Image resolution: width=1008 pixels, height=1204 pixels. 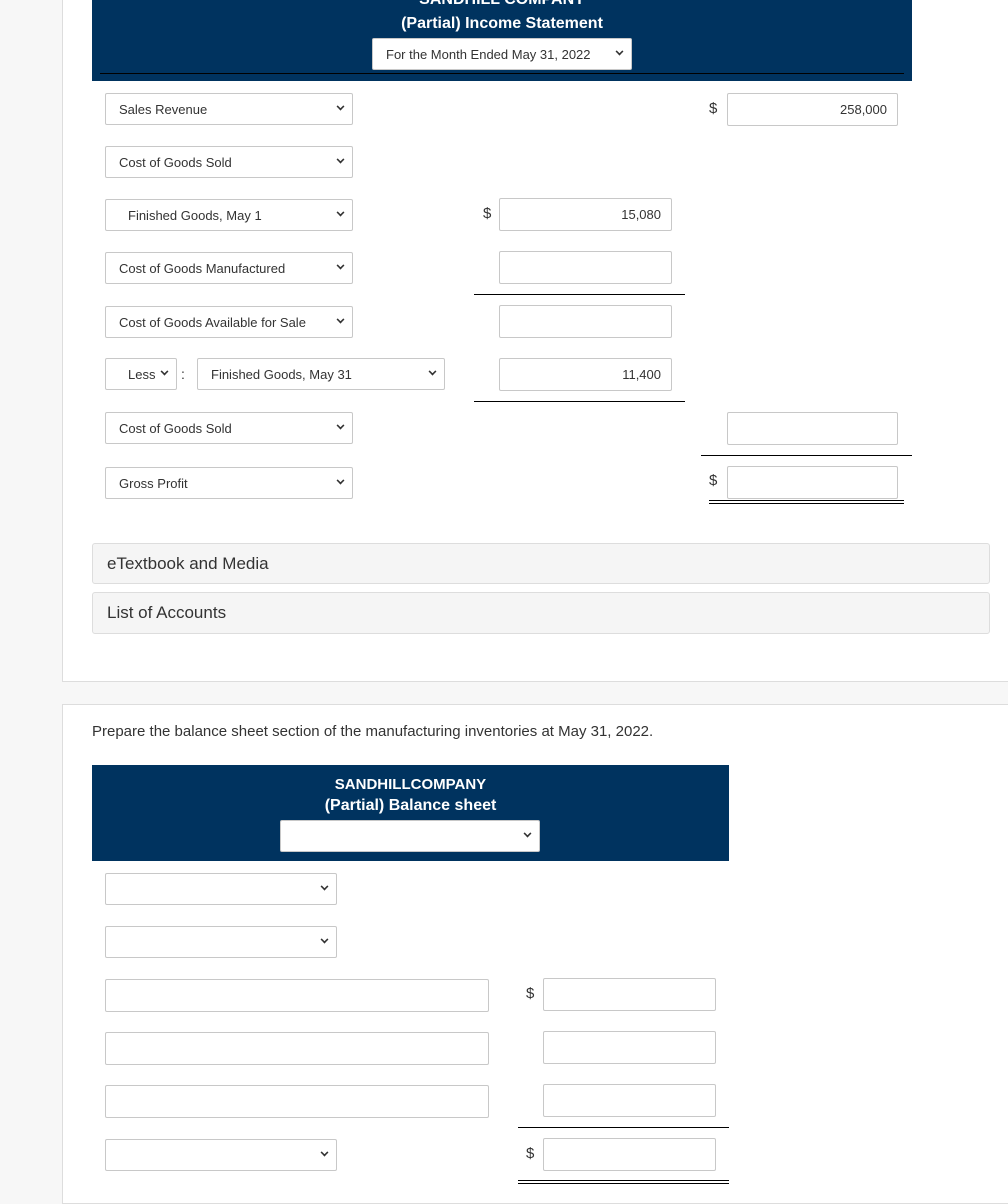 What do you see at coordinates (229, 483) in the screenshot?
I see `account-select-gross-profit: Gross Profit` at bounding box center [229, 483].